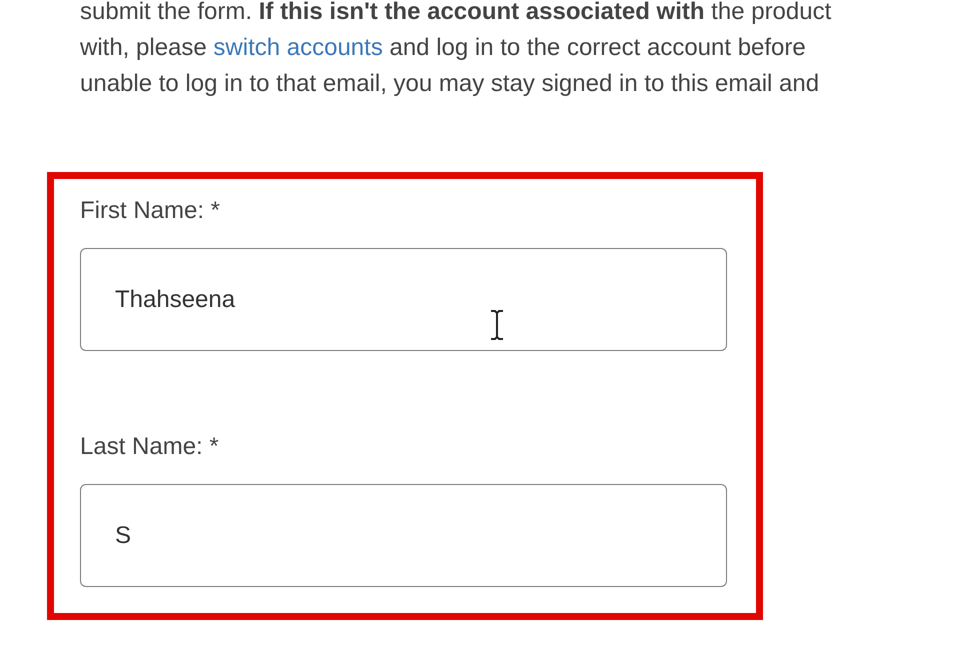 This screenshot has height=658, width=978. I want to click on field-label: Last Name: *, so click(149, 447).